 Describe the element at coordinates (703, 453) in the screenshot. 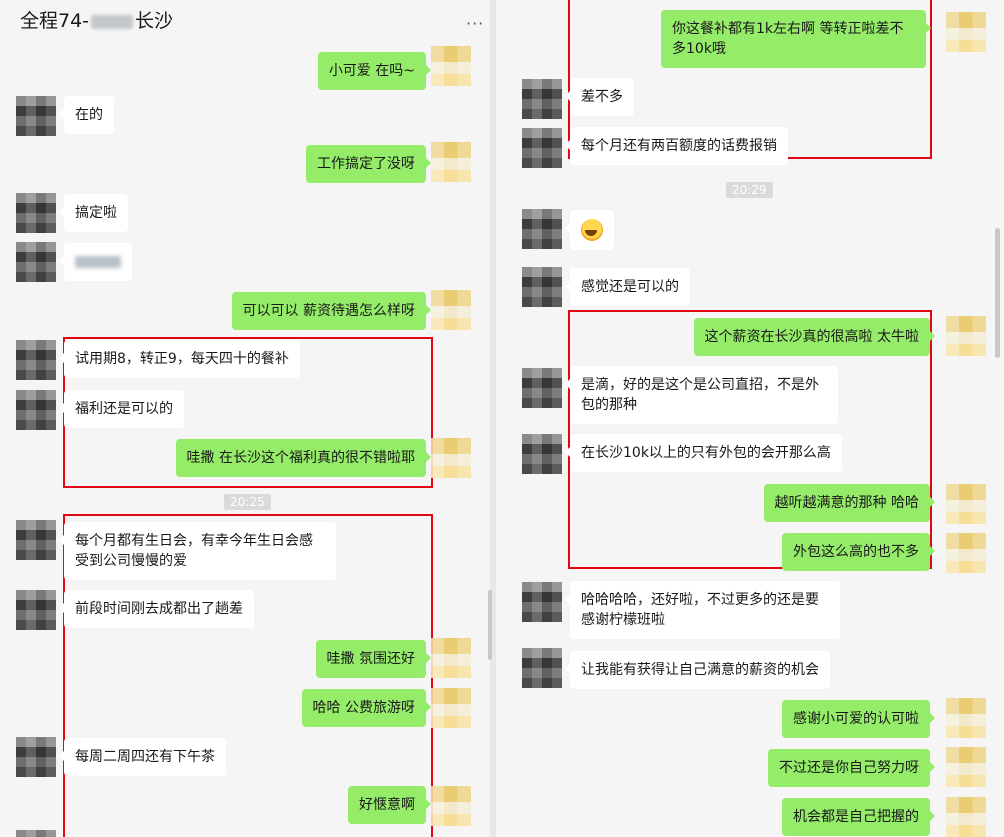

I see `message-bubble-other: 在长沙10k以上的只有外包的会开那么高` at that location.